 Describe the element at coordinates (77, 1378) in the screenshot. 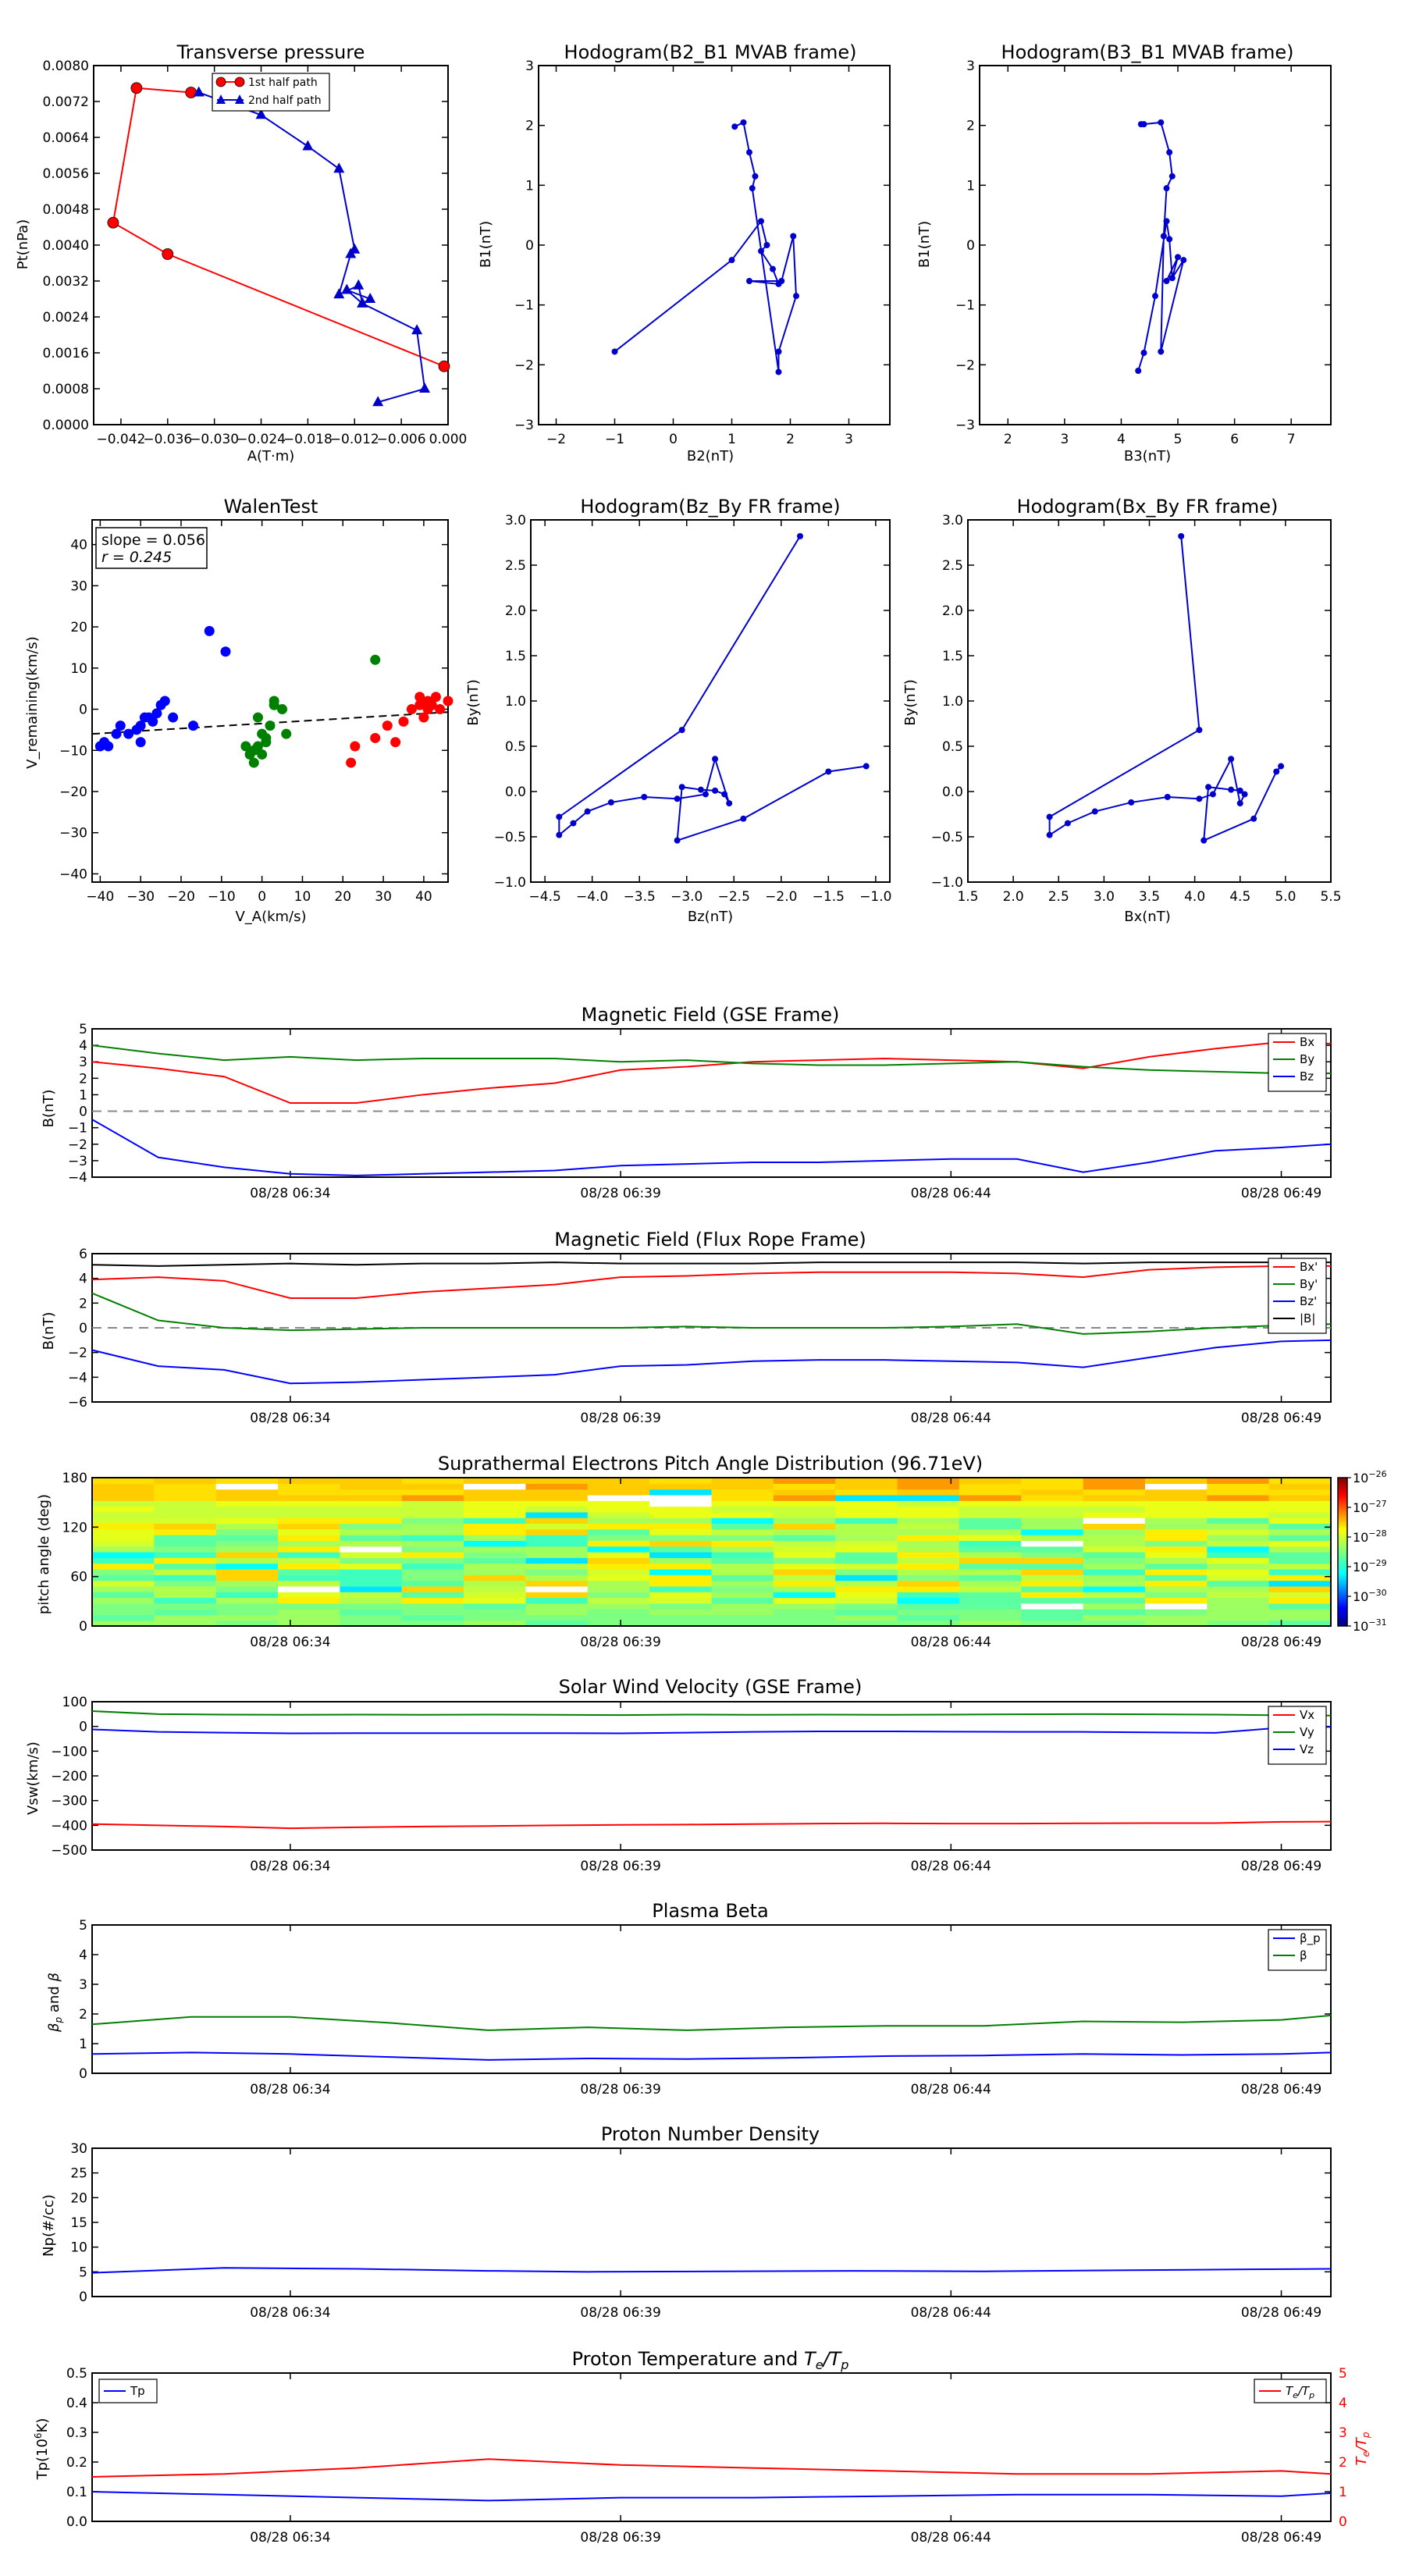

I see `bfr-ytick-label: −4` at that location.